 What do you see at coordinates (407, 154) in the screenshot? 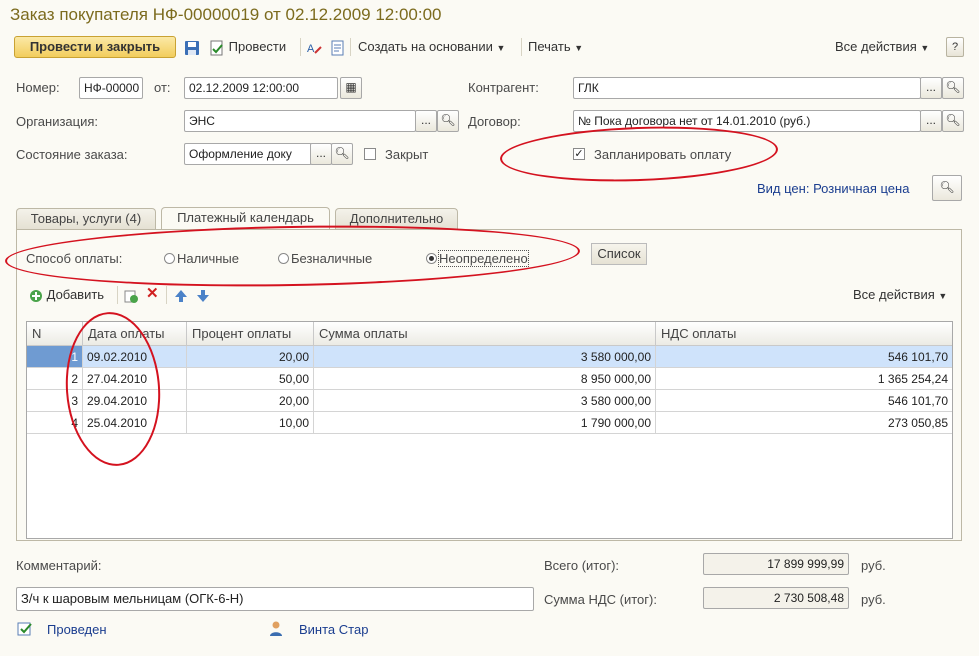
I see `closed-label: Закрыт` at bounding box center [407, 154].